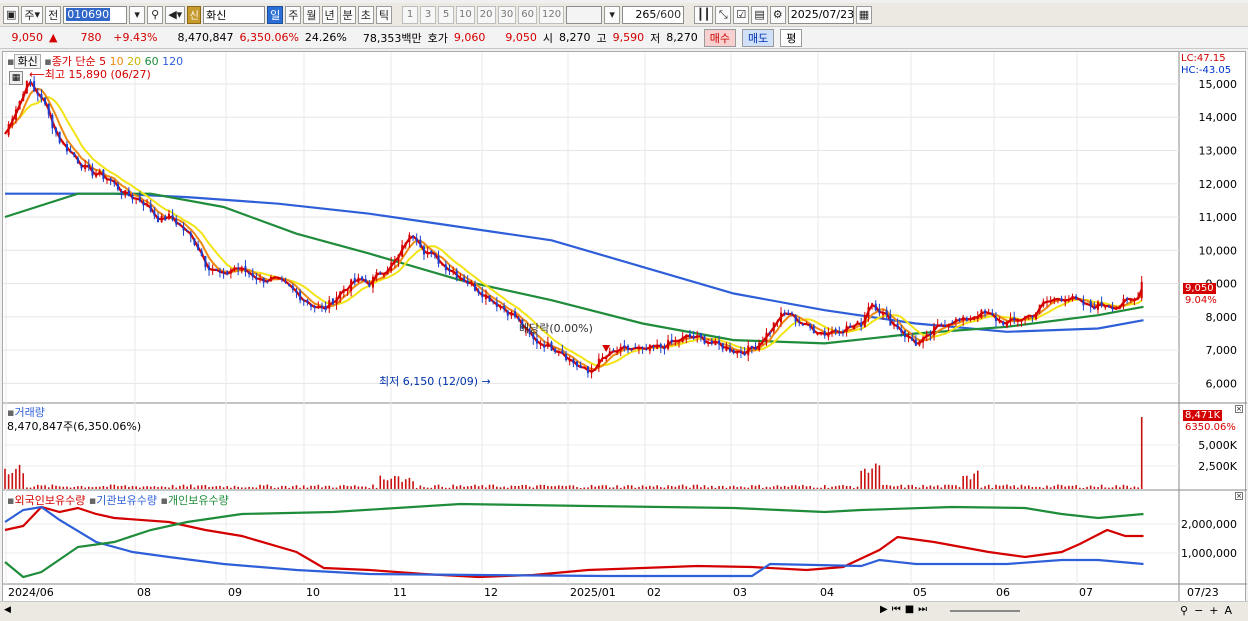 The width and height of the screenshot is (1248, 621). I want to click on font-icon: A, so click(1229, 610).